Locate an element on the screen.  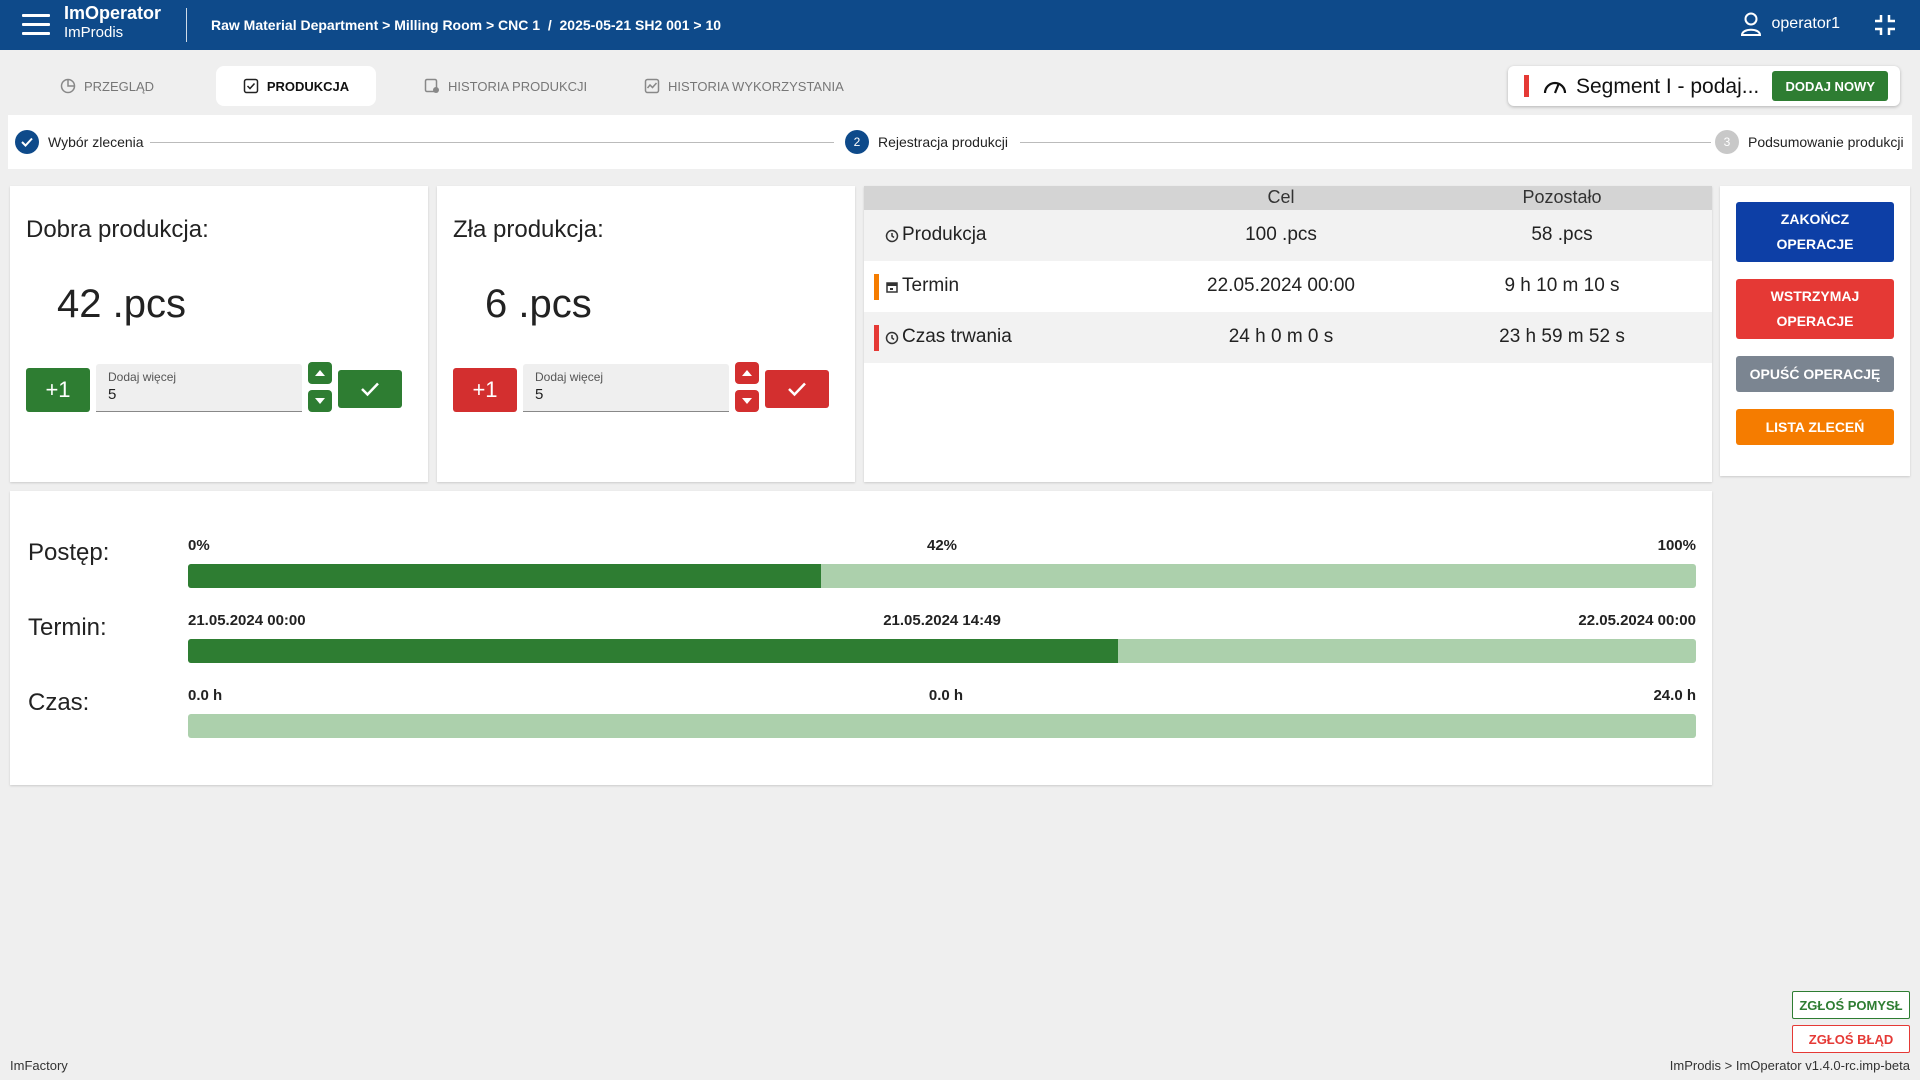
time-bar is located at coordinates (942, 726).